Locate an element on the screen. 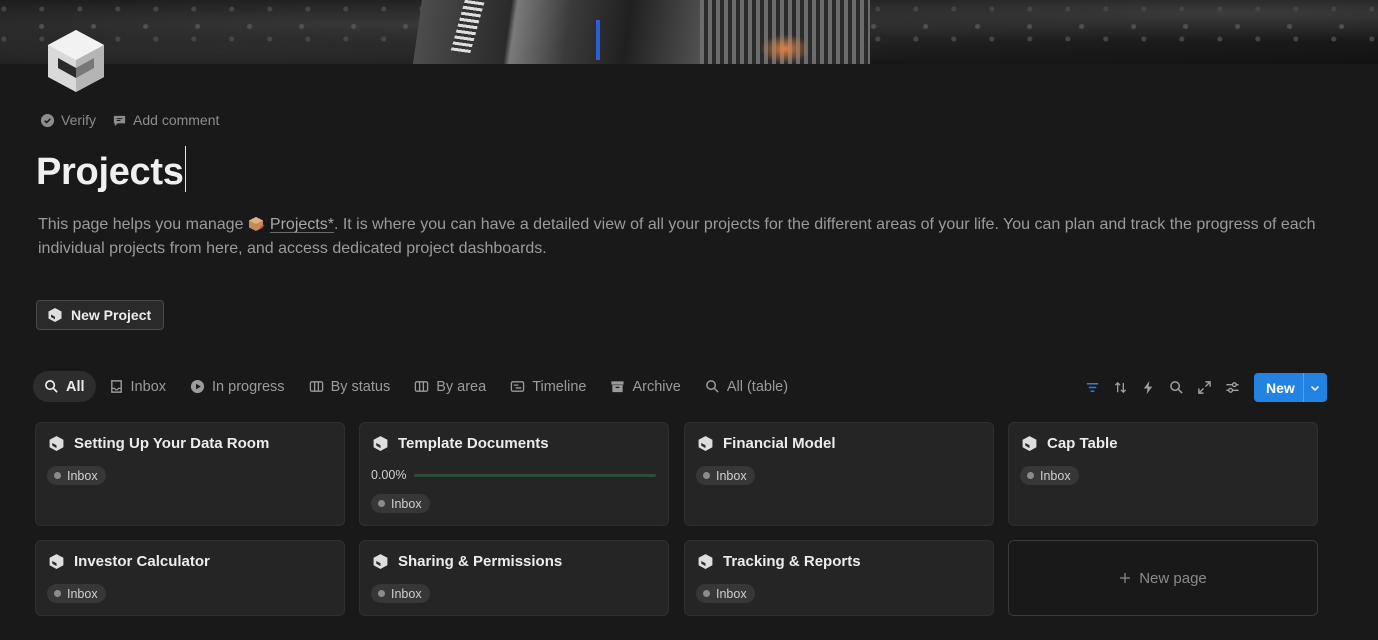 The height and width of the screenshot is (640, 1378). page-title: Projects is located at coordinates (111, 170).